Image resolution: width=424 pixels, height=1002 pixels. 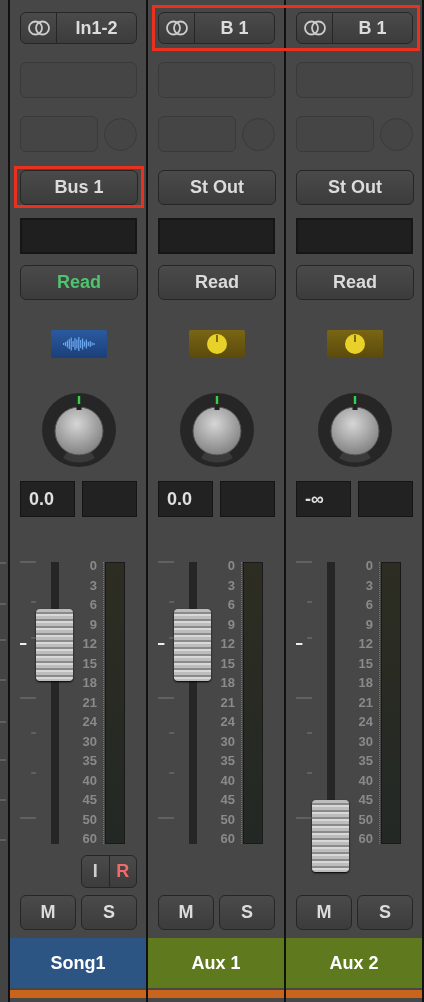 I want to click on input-monitor-button: I, so click(x=95, y=871).